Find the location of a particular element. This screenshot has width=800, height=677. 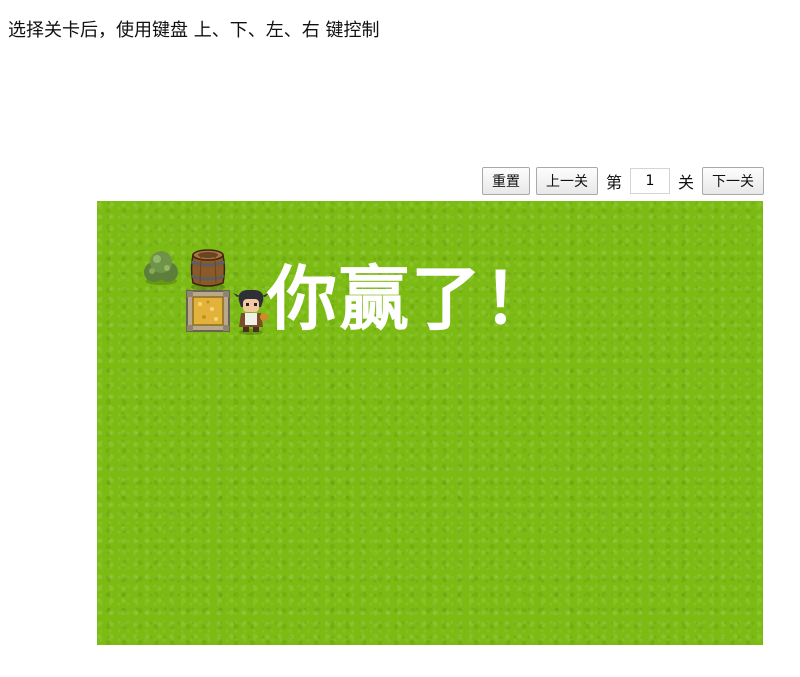

player-icon is located at coordinates (251, 311).